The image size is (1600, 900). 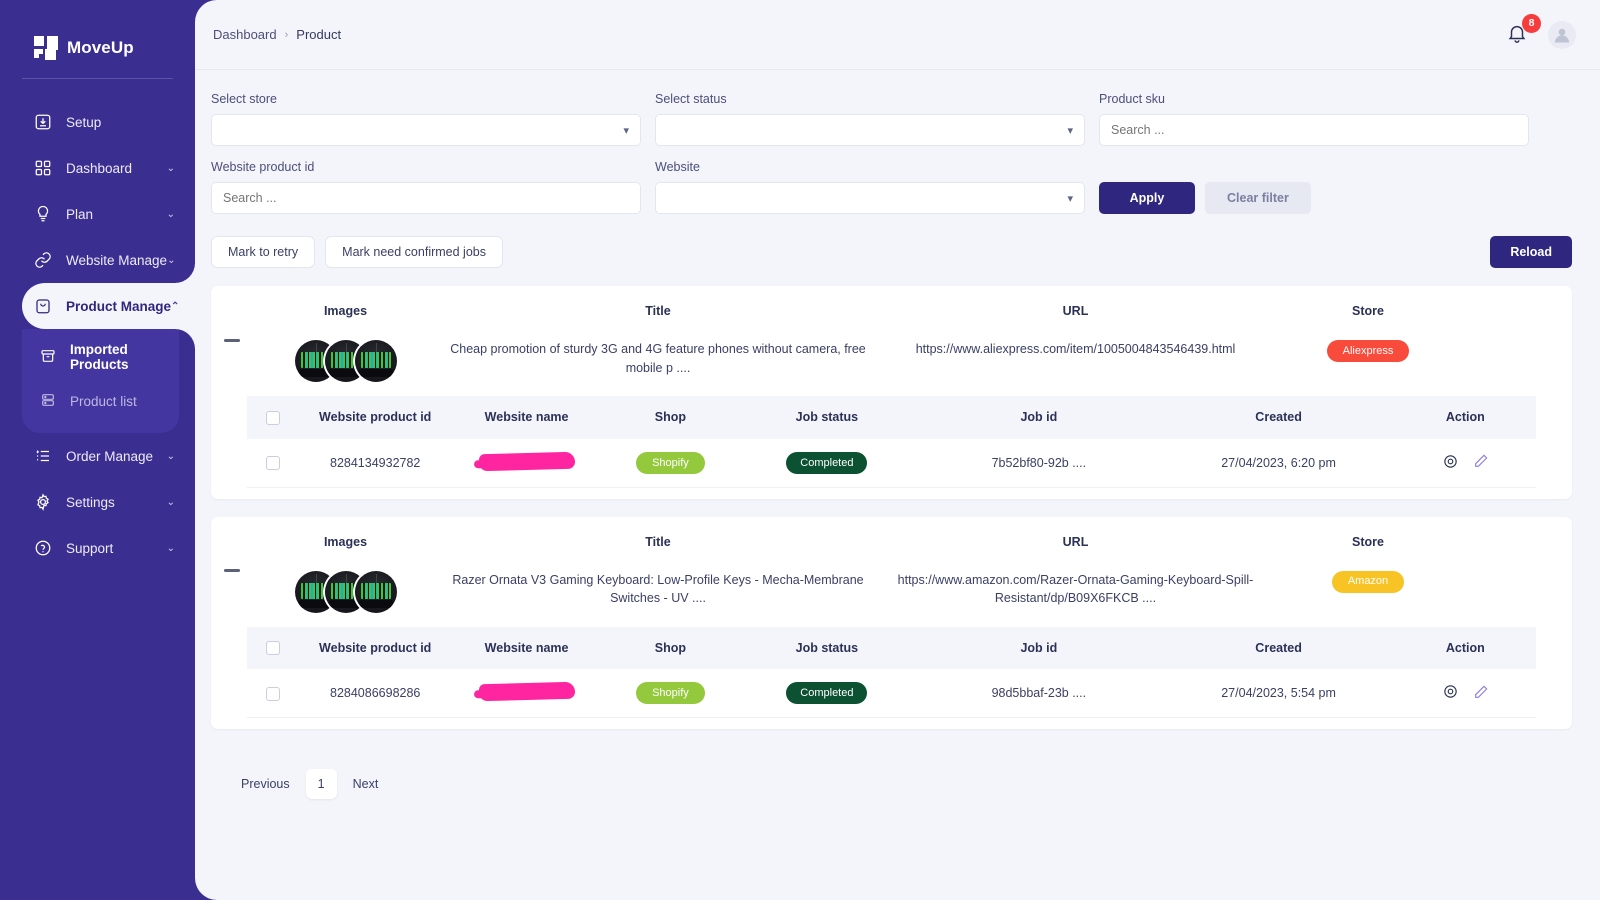 What do you see at coordinates (897, 35) in the screenshot?
I see `topbar: Dashboard › Product 8` at bounding box center [897, 35].